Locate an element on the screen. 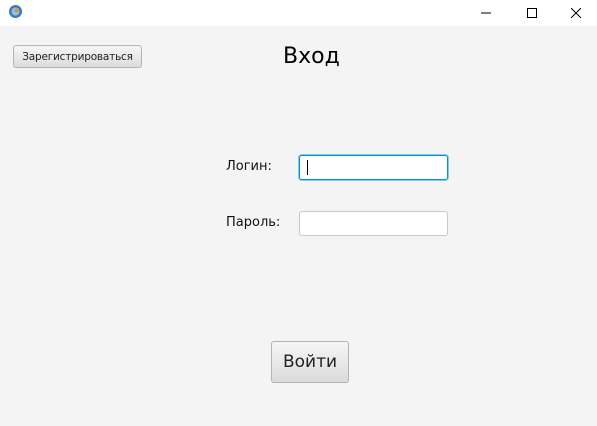 The image size is (597, 426). password-label: Пароль: is located at coordinates (253, 222).